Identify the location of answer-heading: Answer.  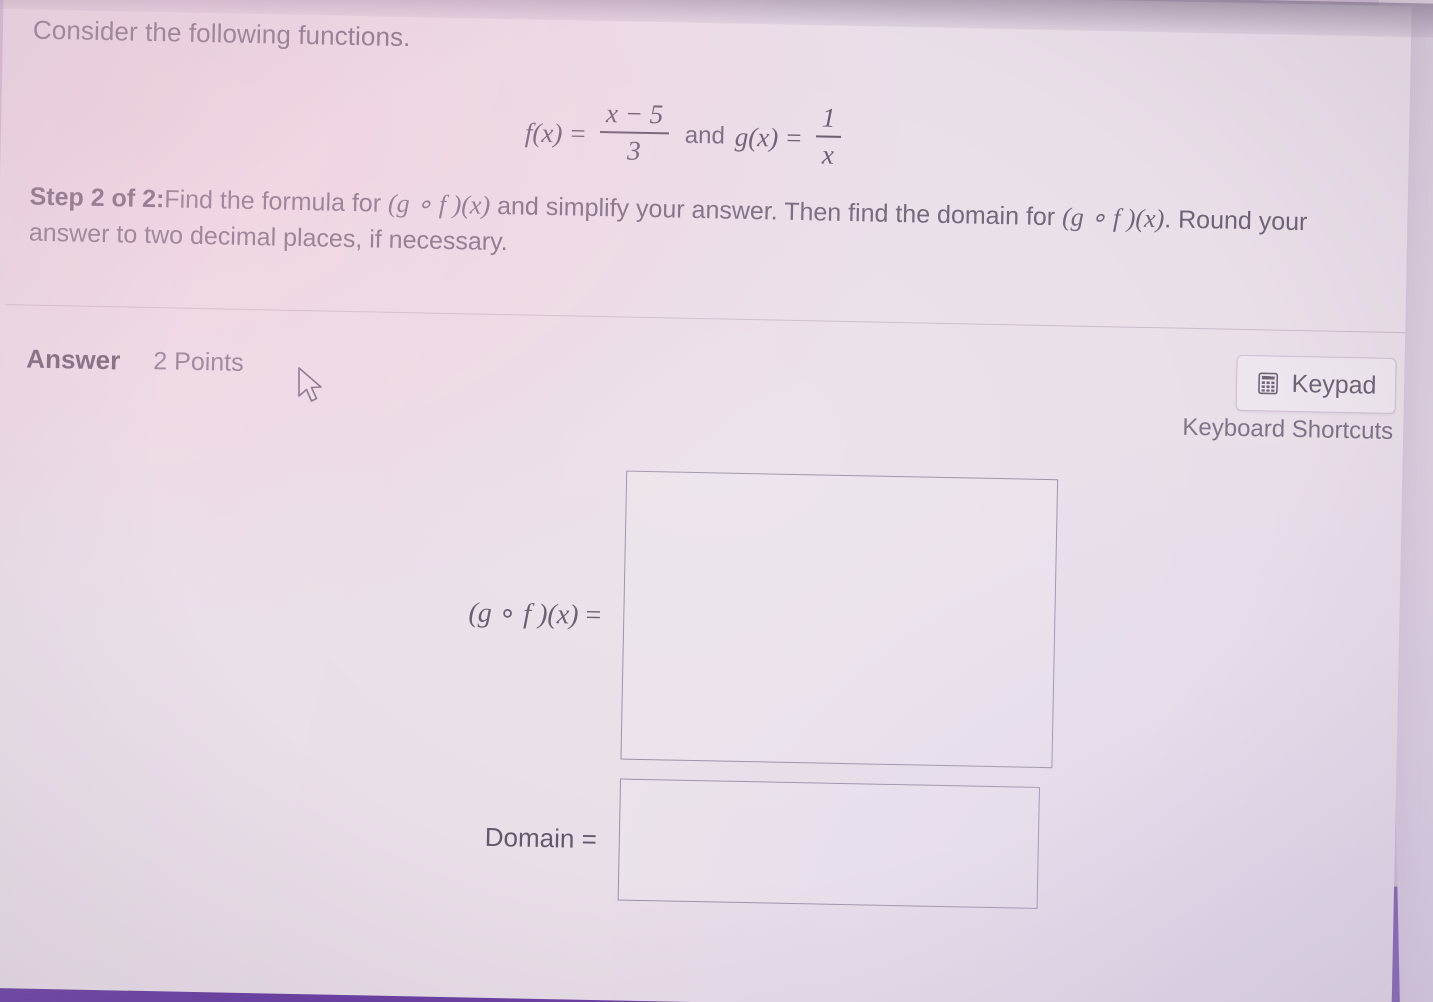
(73, 359).